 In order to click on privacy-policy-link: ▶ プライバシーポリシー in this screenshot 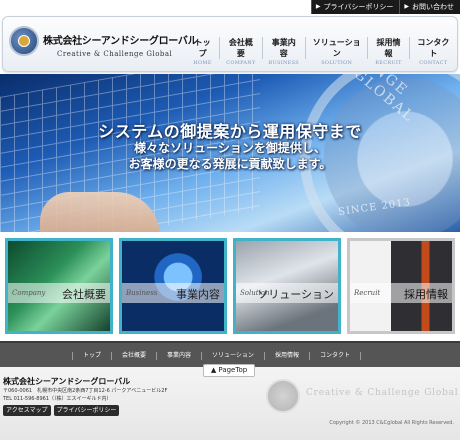, I will do `click(355, 7)`.